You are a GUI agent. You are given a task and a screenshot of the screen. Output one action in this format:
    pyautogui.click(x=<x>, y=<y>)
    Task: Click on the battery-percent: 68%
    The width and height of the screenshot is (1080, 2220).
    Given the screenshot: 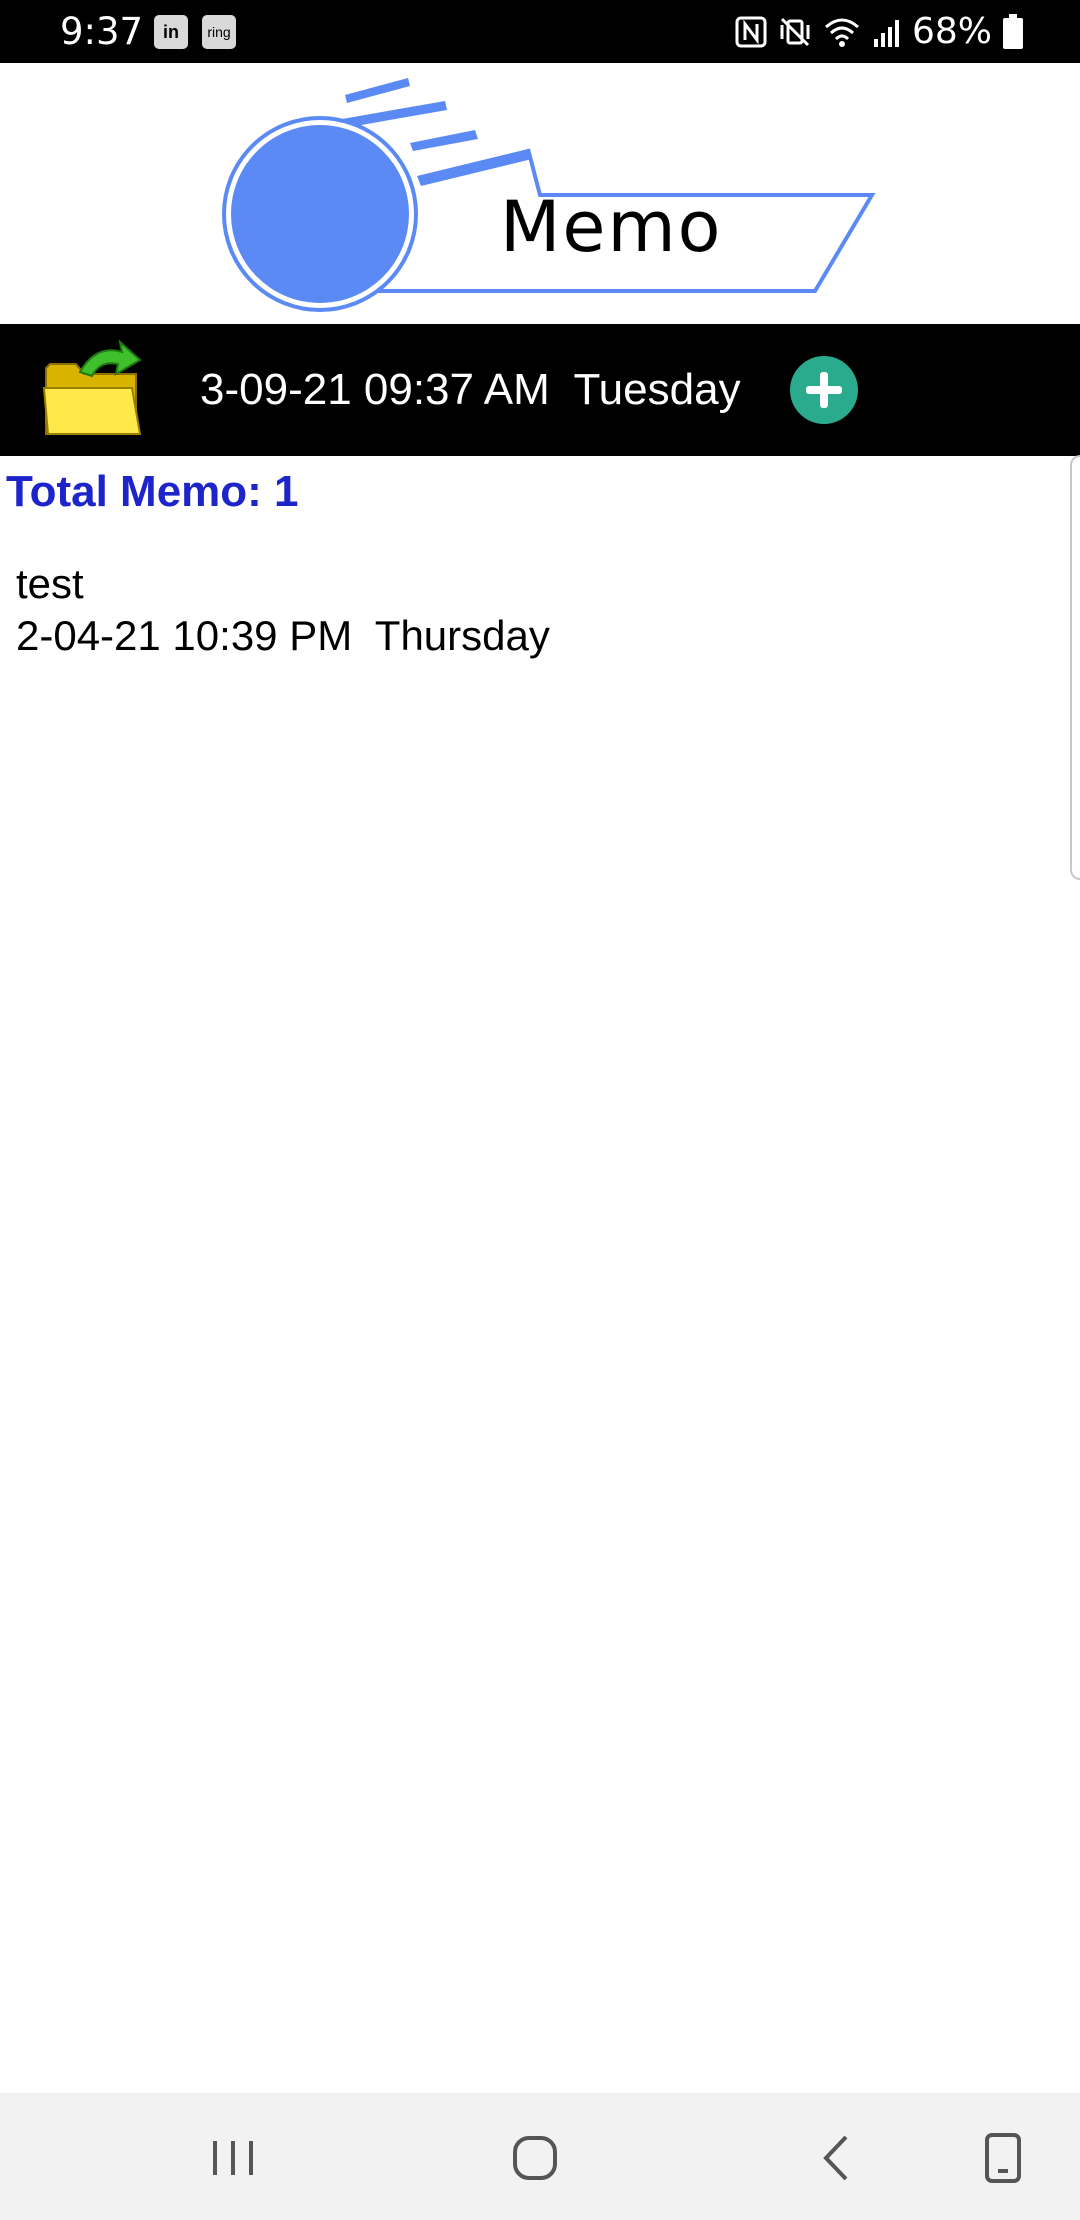 What is the action you would take?
    pyautogui.click(x=951, y=31)
    